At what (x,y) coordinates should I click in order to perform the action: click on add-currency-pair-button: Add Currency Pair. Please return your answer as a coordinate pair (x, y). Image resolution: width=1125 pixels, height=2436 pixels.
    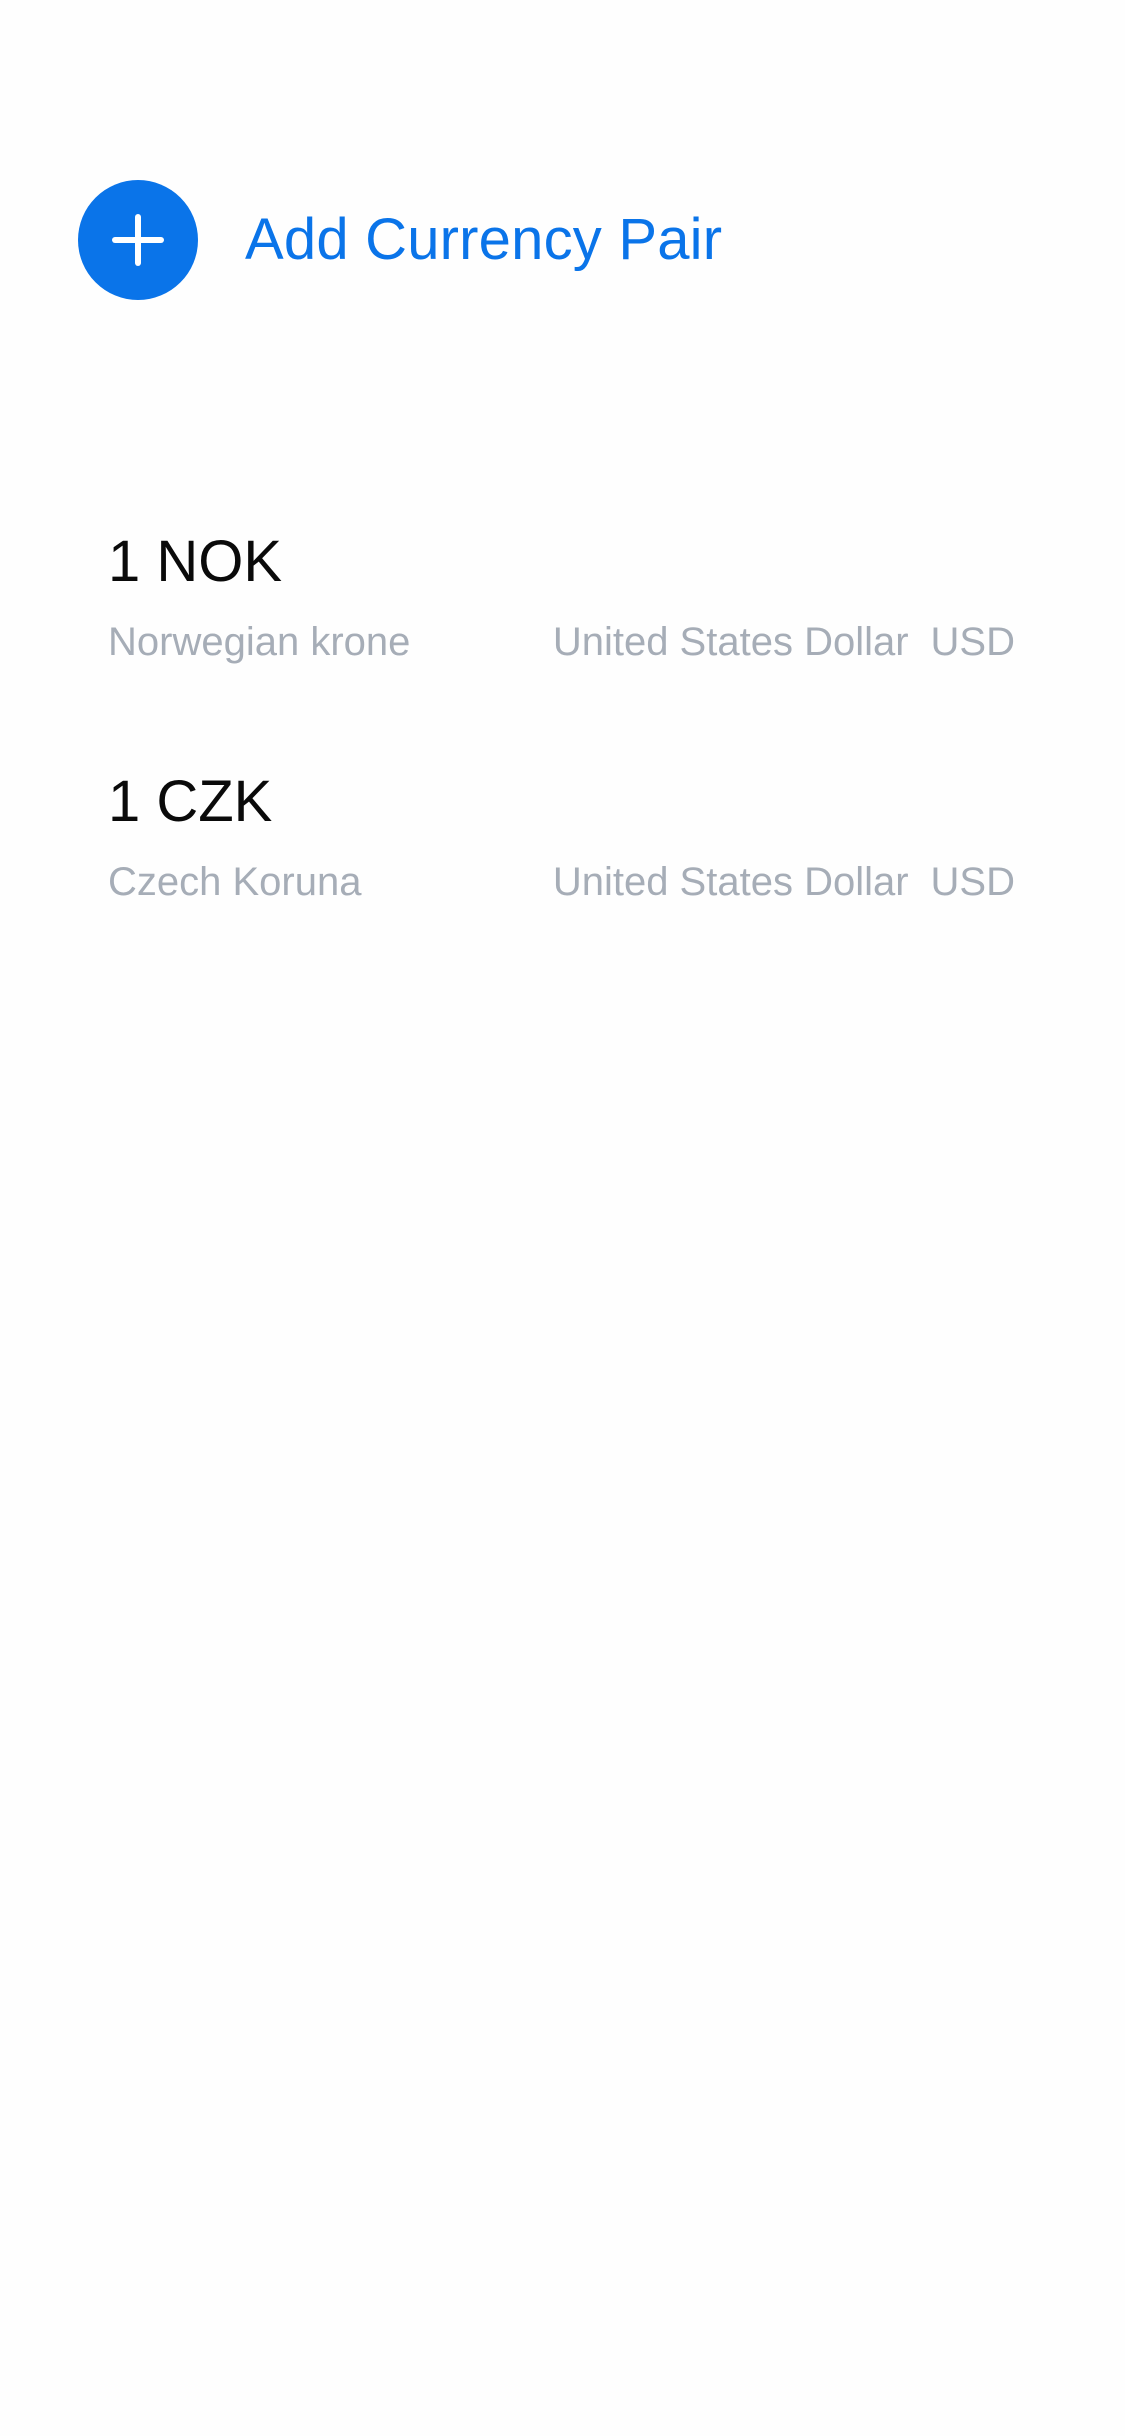
    Looking at the image, I should click on (400, 240).